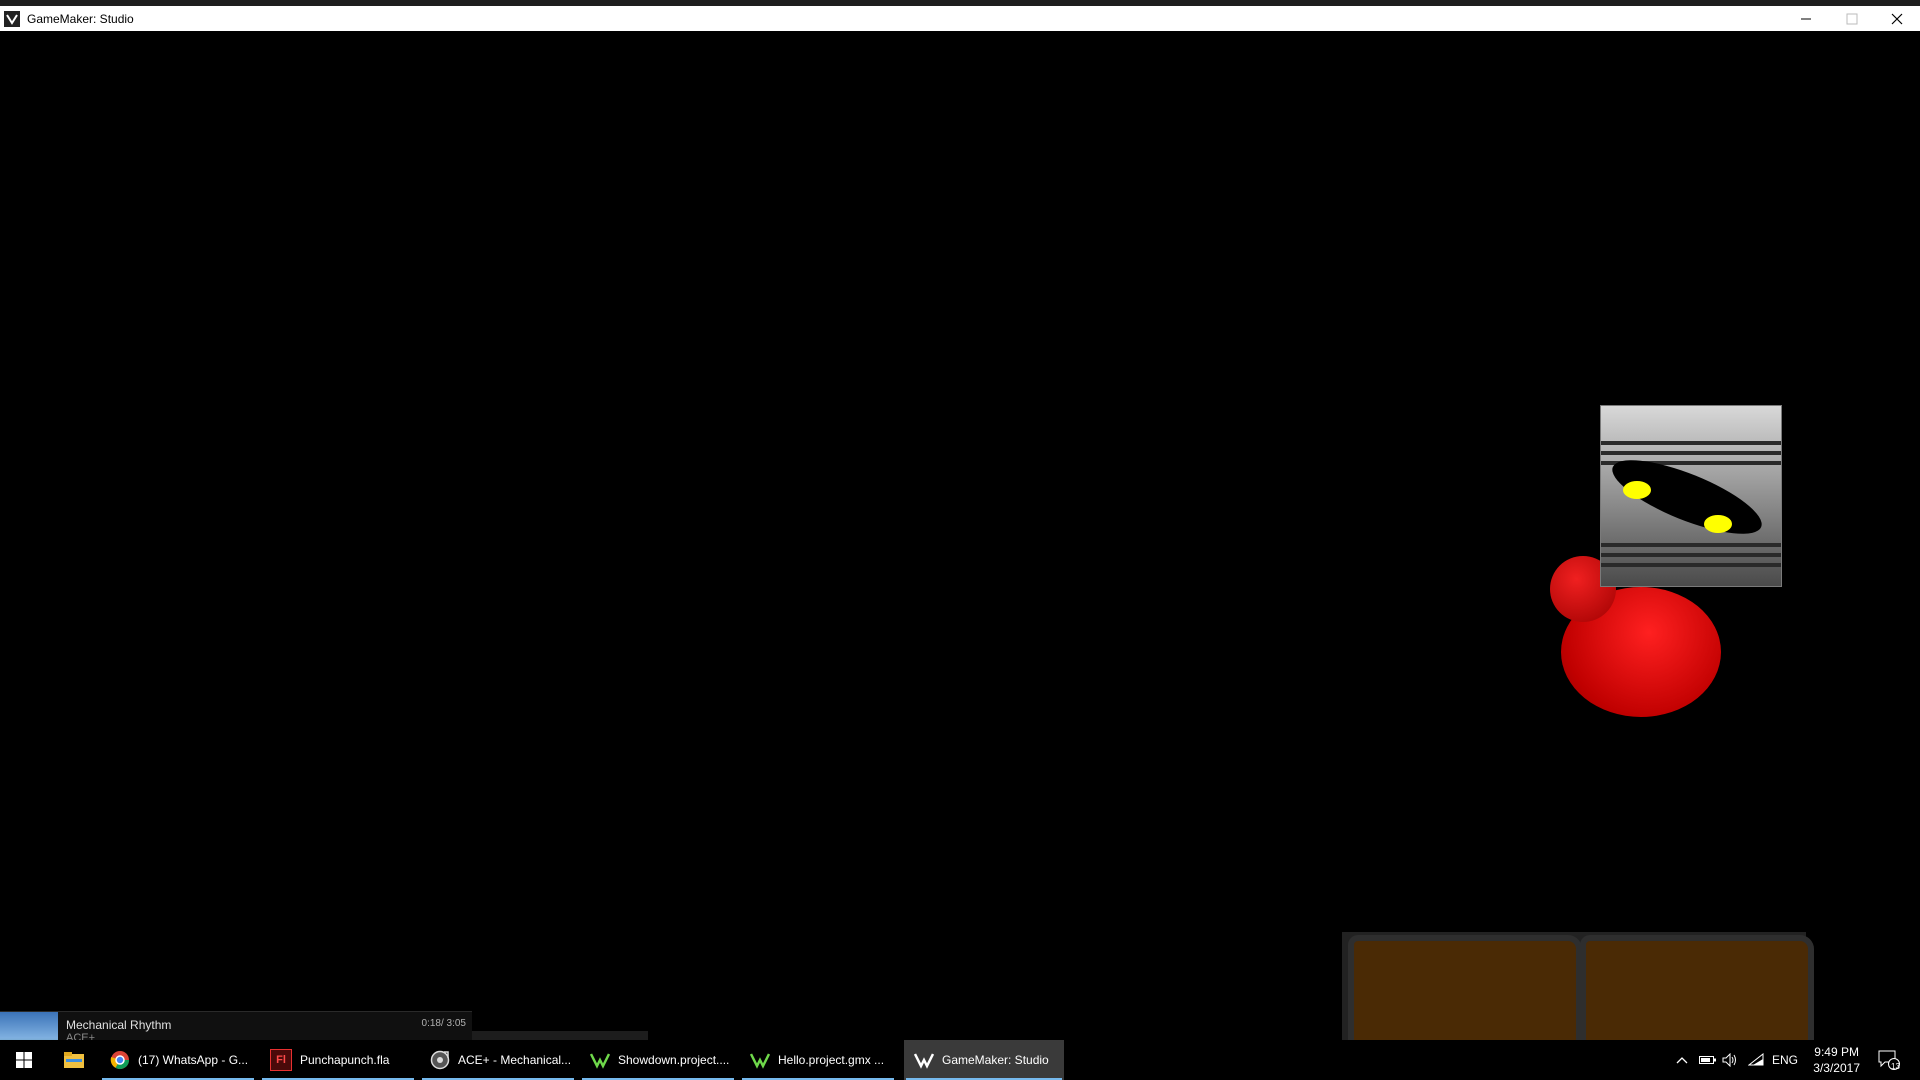 The width and height of the screenshot is (1920, 1080). I want to click on battery-icon, so click(1707, 1060).